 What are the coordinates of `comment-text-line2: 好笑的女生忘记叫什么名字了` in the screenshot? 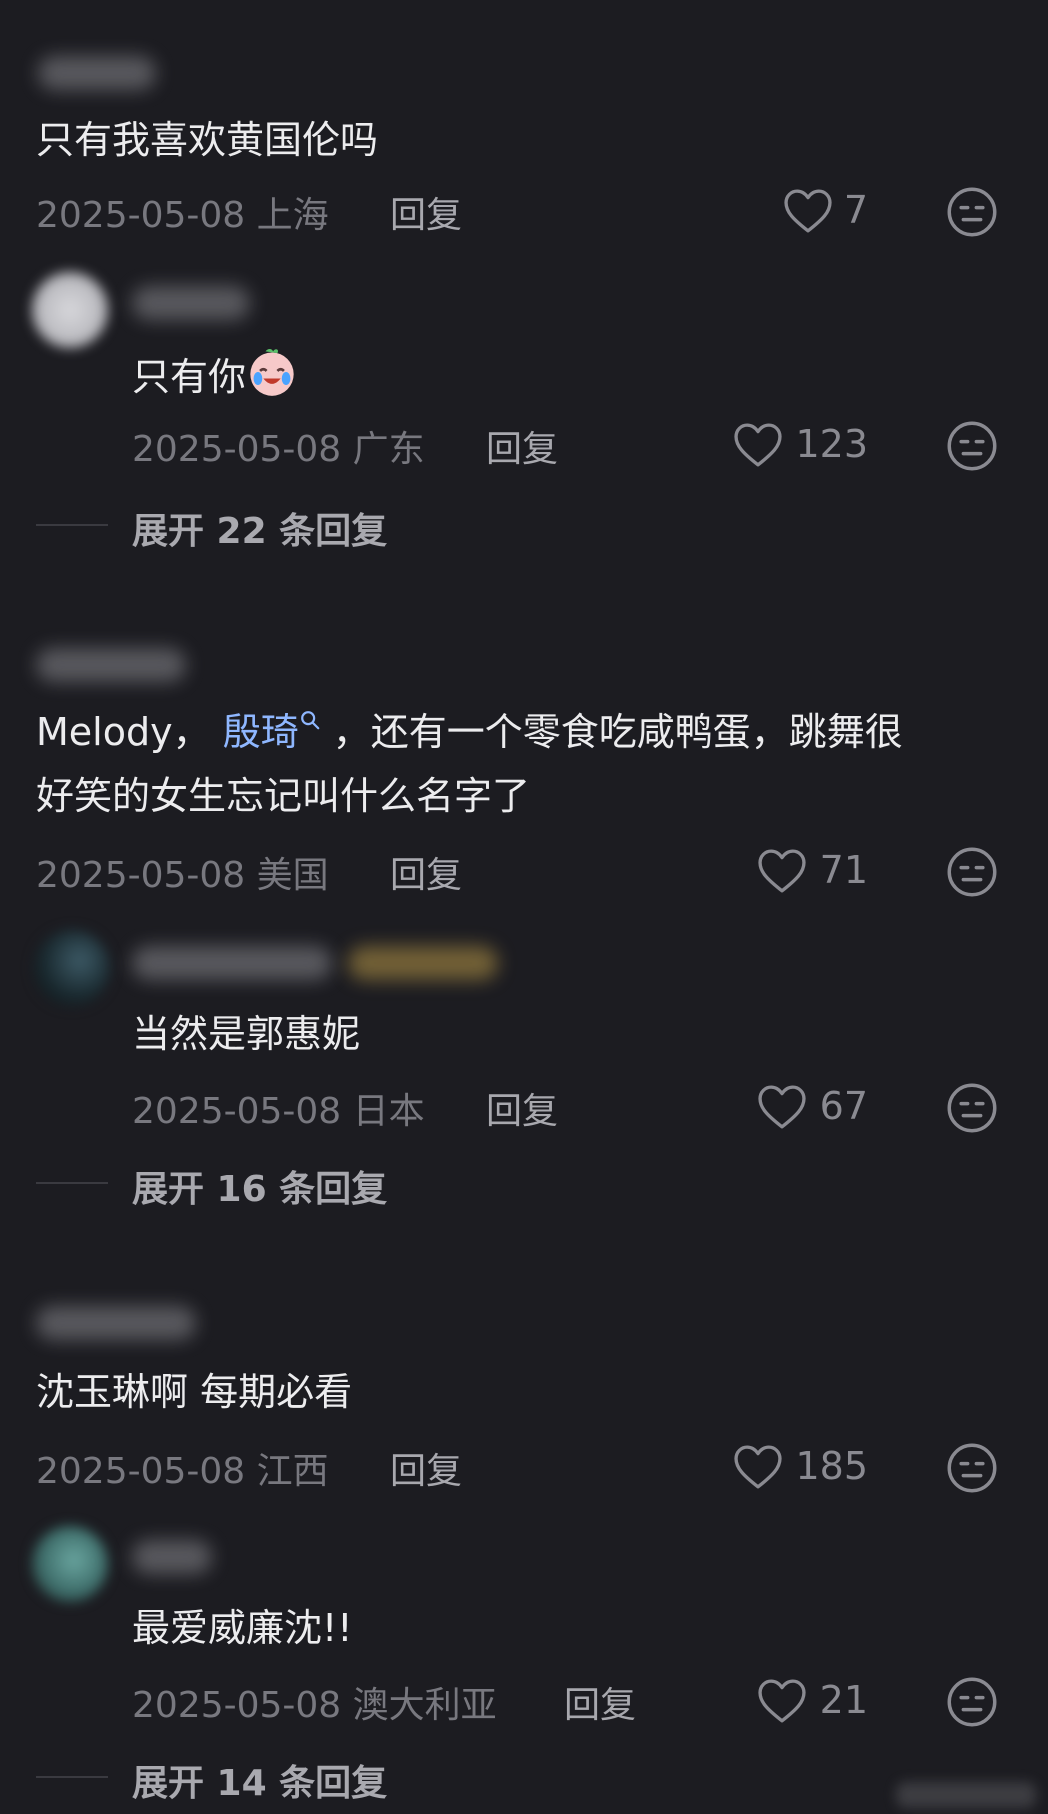 It's located at (283, 796).